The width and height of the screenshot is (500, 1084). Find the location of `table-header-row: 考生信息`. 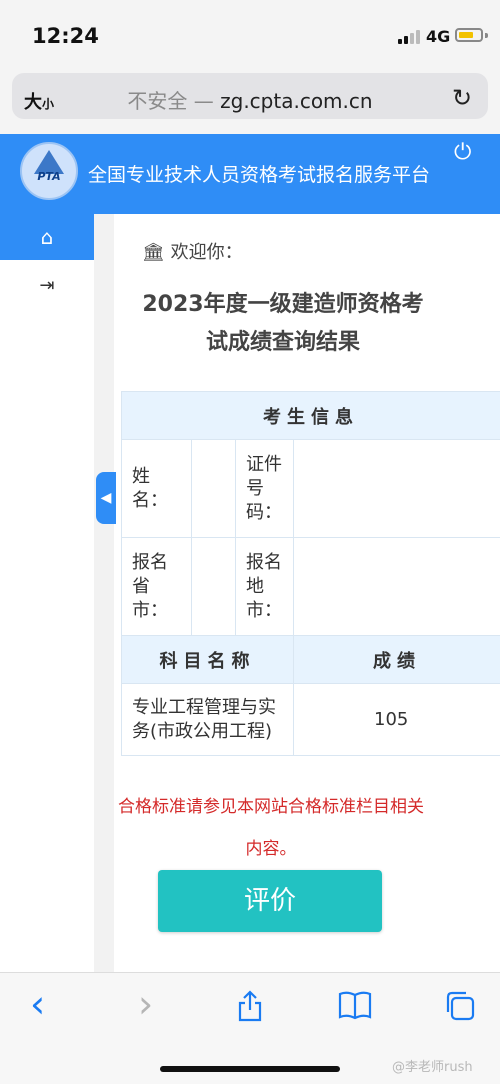

table-header-row: 考生信息 is located at coordinates (311, 416).